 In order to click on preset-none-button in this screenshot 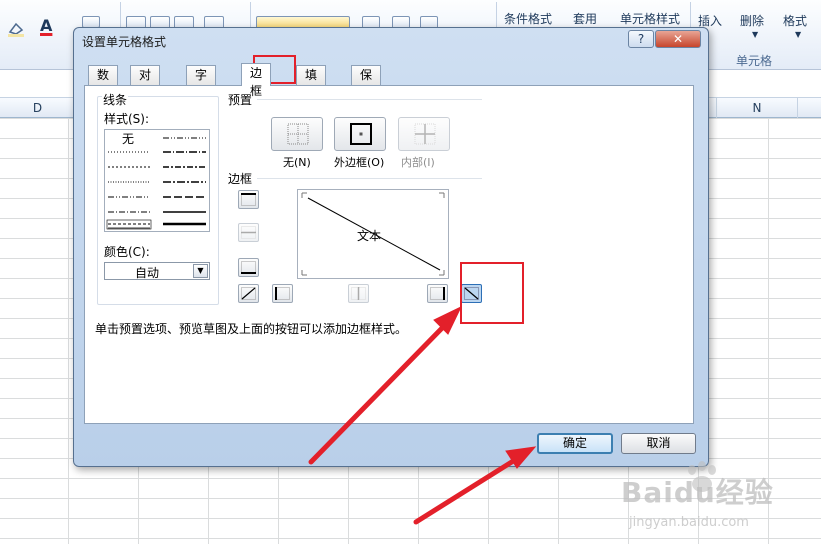, I will do `click(297, 134)`.